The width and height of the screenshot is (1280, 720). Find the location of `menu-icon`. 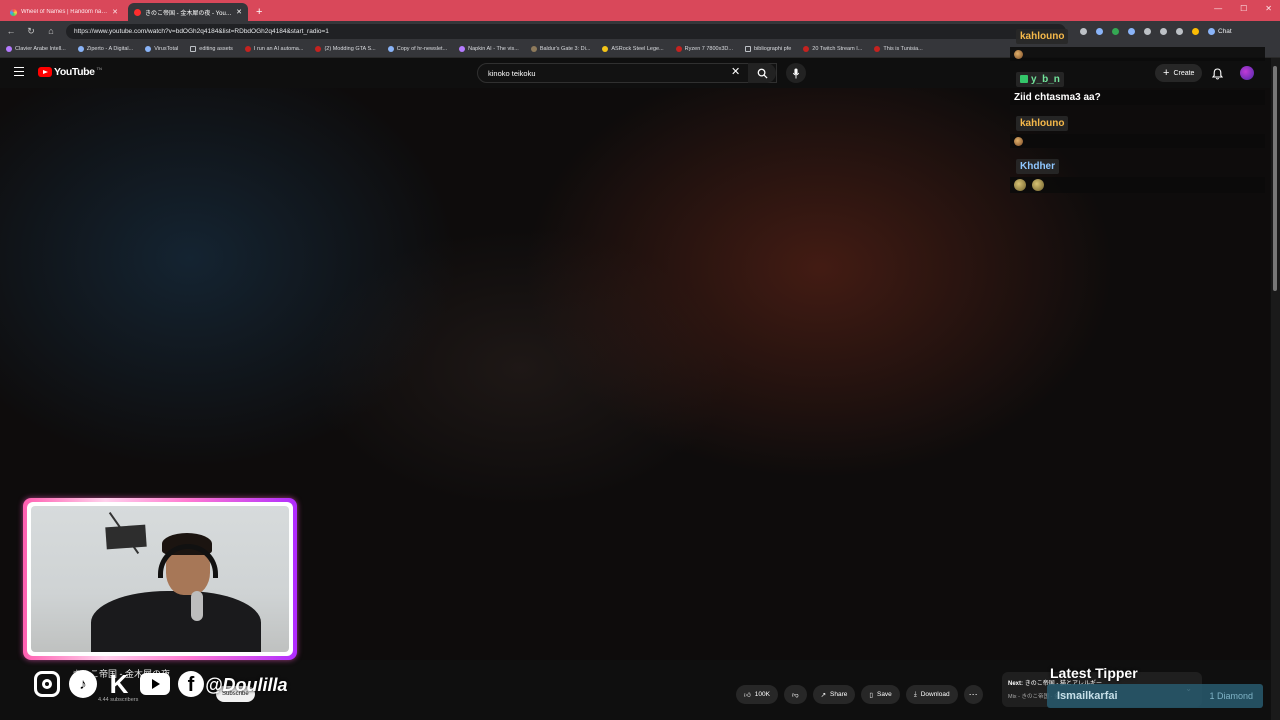

menu-icon is located at coordinates (19, 71).